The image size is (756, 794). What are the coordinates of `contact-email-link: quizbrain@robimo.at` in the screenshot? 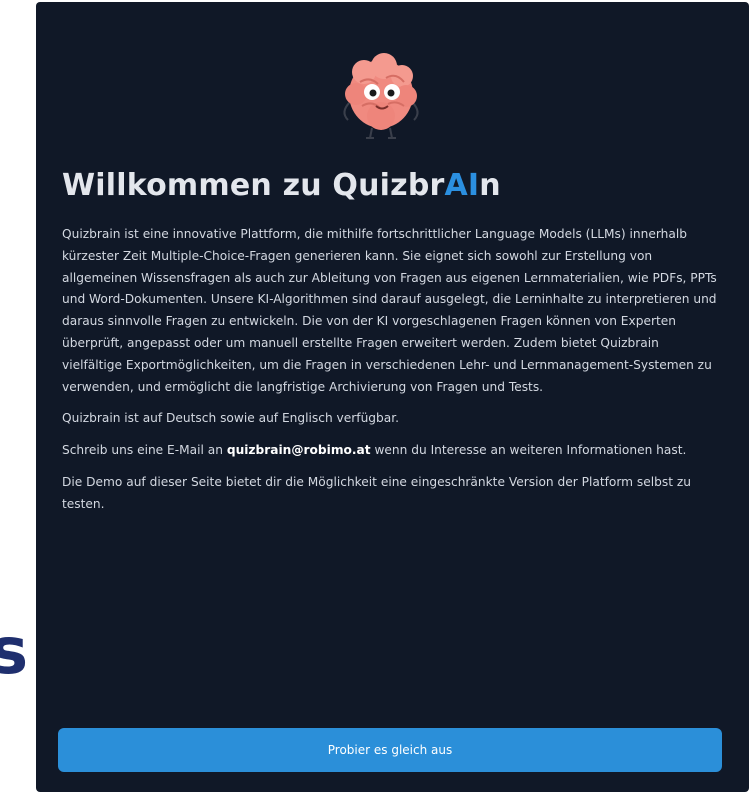 It's located at (299, 450).